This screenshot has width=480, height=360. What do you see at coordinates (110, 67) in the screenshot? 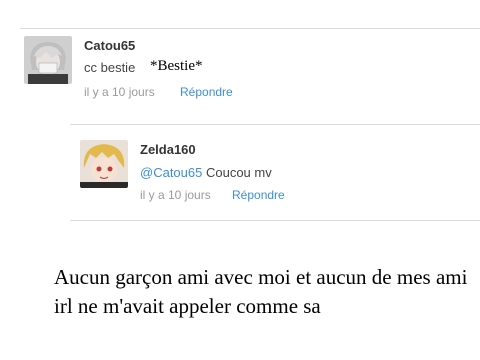
I see `comment-text: cc bestie` at bounding box center [110, 67].